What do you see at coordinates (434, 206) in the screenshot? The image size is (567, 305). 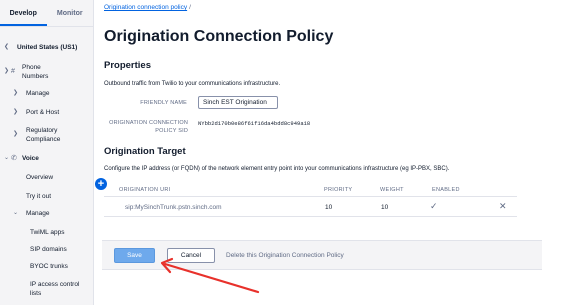 I see `checkmark-icon: ✓` at bounding box center [434, 206].